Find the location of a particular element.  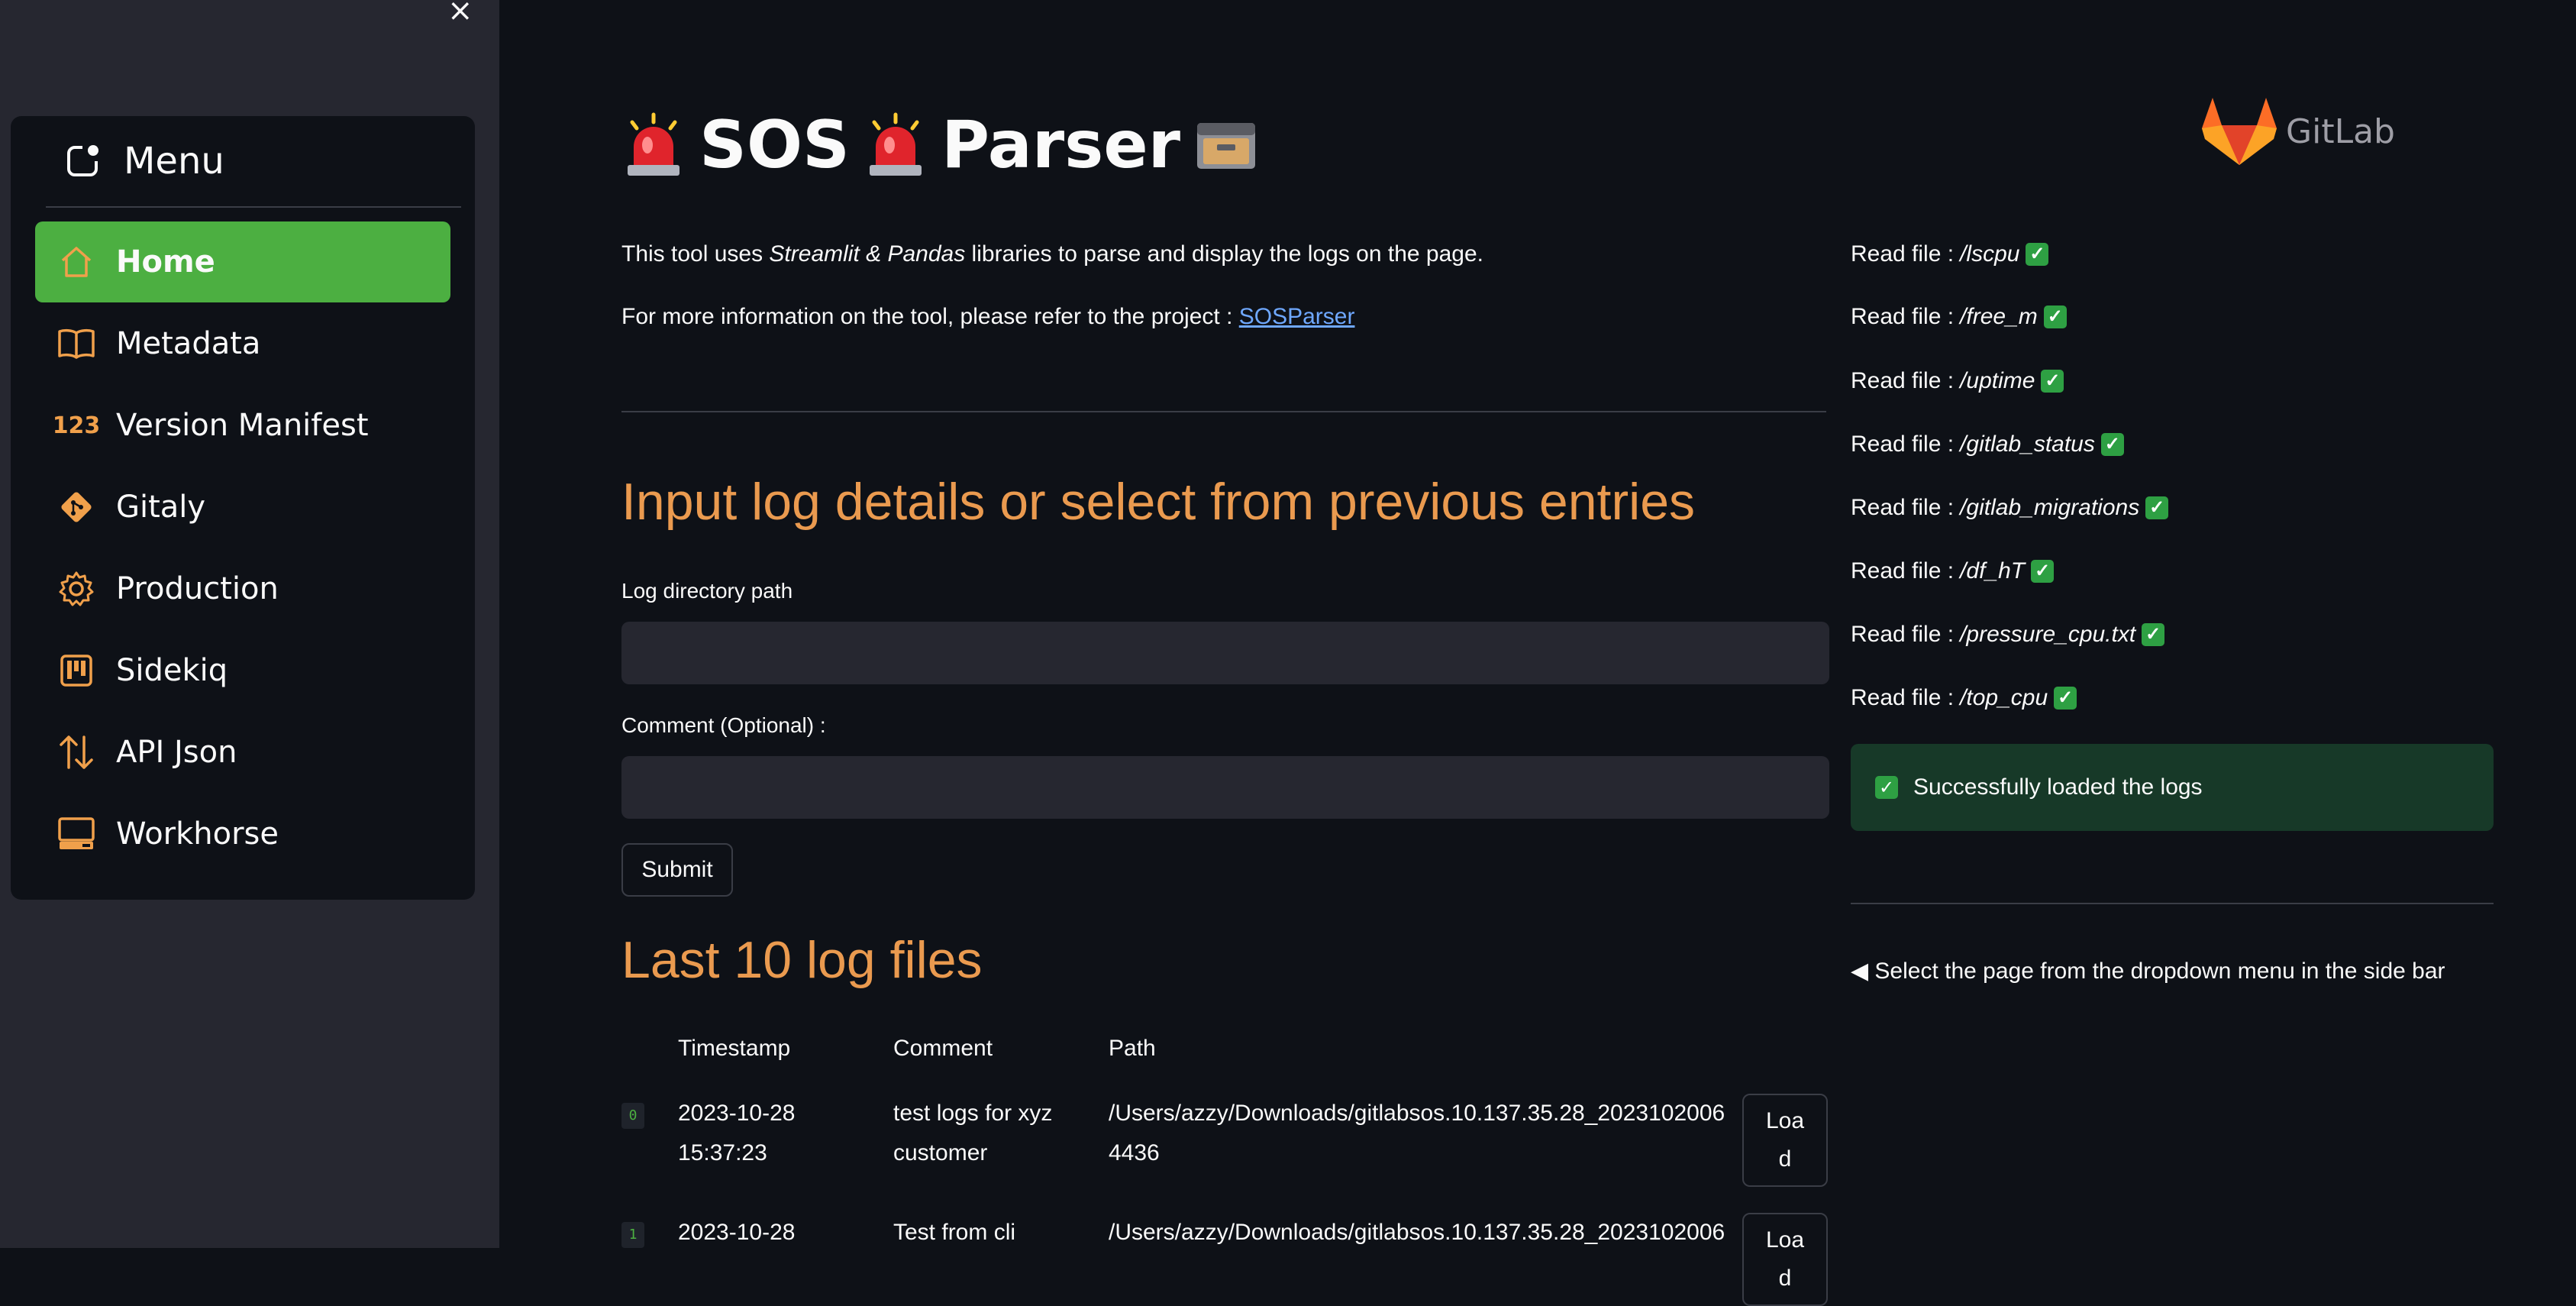

menu-item-label: Production is located at coordinates (197, 588).